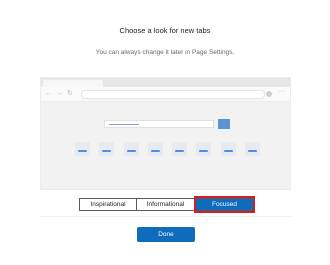  What do you see at coordinates (224, 124) in the screenshot?
I see `preview-search-button` at bounding box center [224, 124].